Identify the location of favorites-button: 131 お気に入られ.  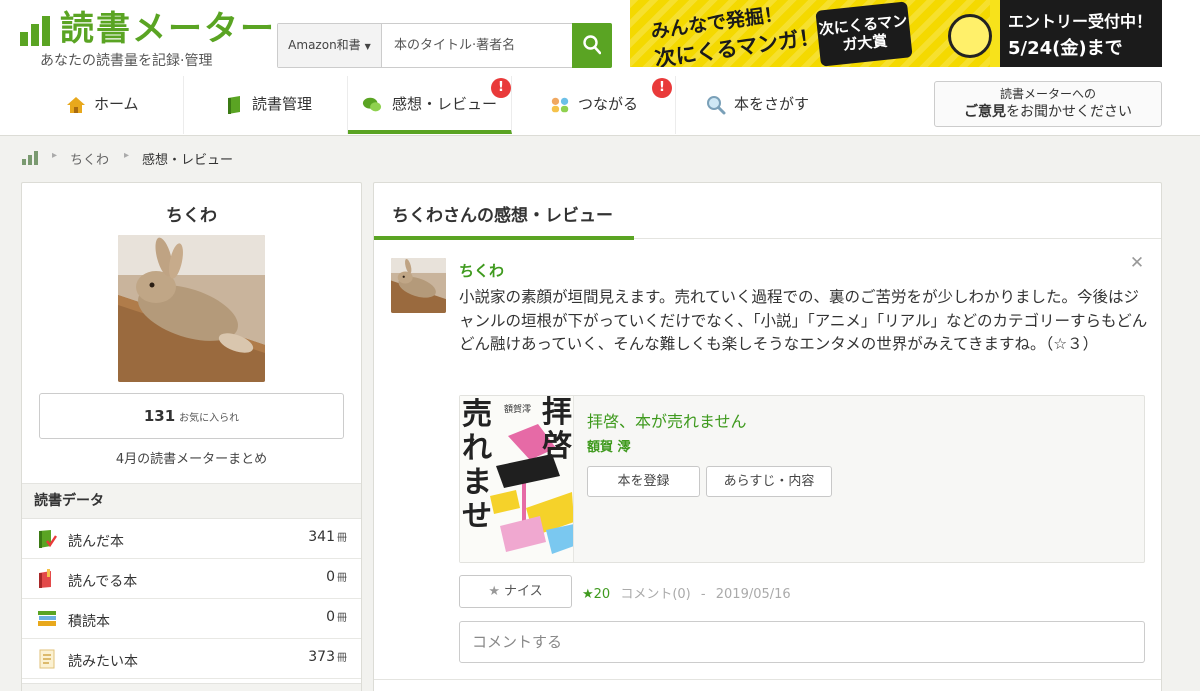
(191, 416).